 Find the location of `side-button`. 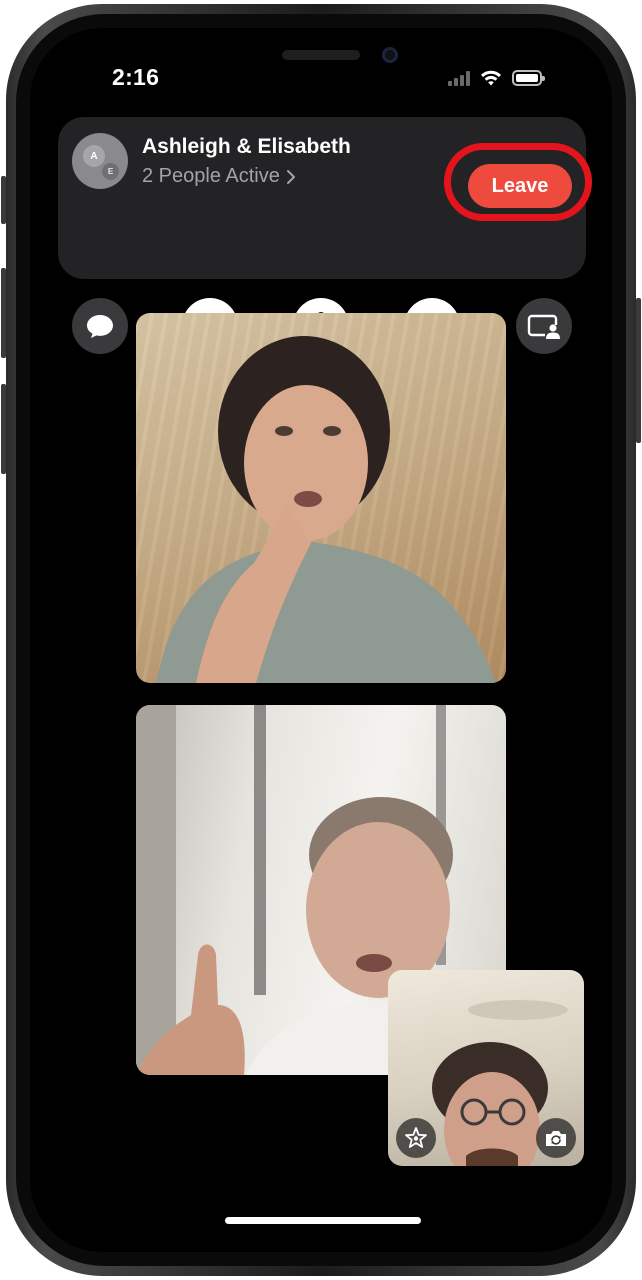

side-button is located at coordinates (638, 370).